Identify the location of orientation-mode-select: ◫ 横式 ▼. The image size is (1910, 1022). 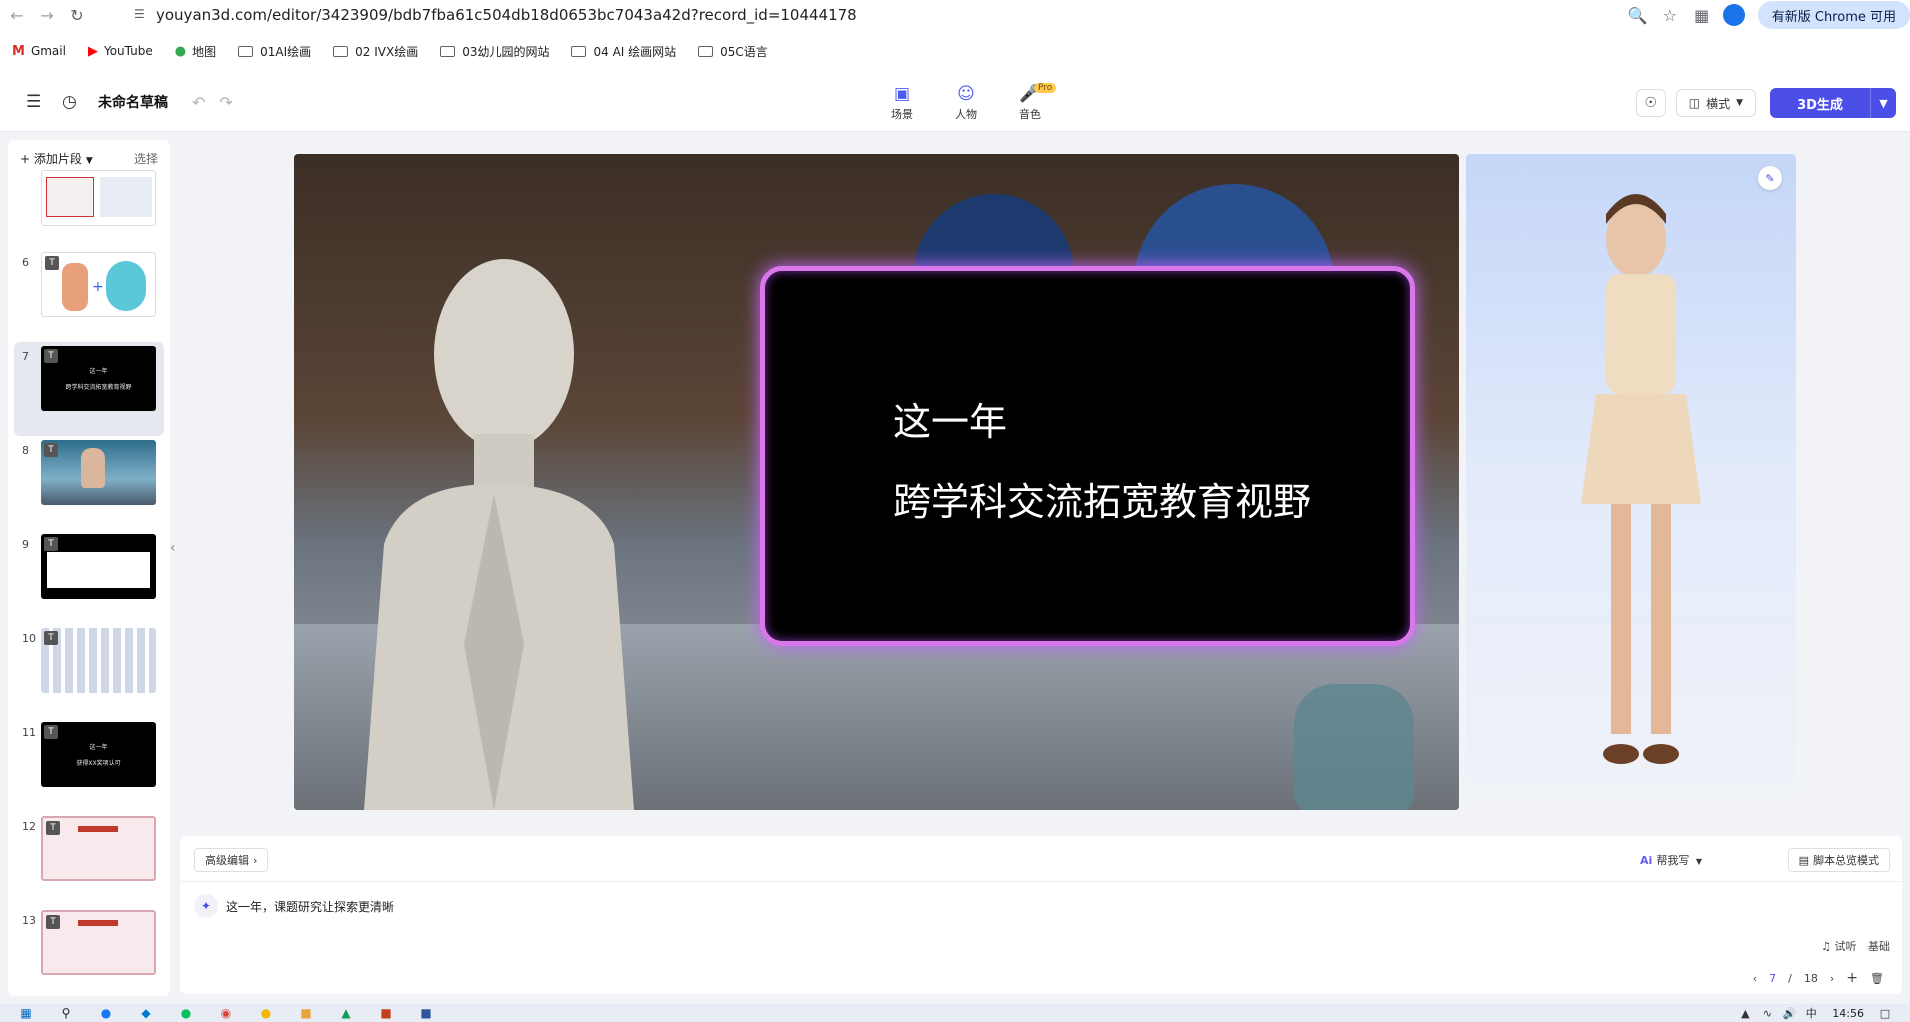
(1715, 103).